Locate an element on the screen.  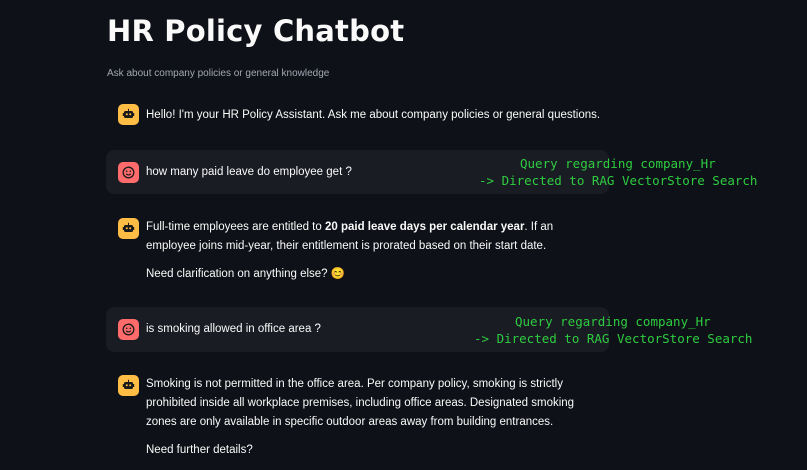
bold-text: 20 paid leave days per calendar year is located at coordinates (424, 227).